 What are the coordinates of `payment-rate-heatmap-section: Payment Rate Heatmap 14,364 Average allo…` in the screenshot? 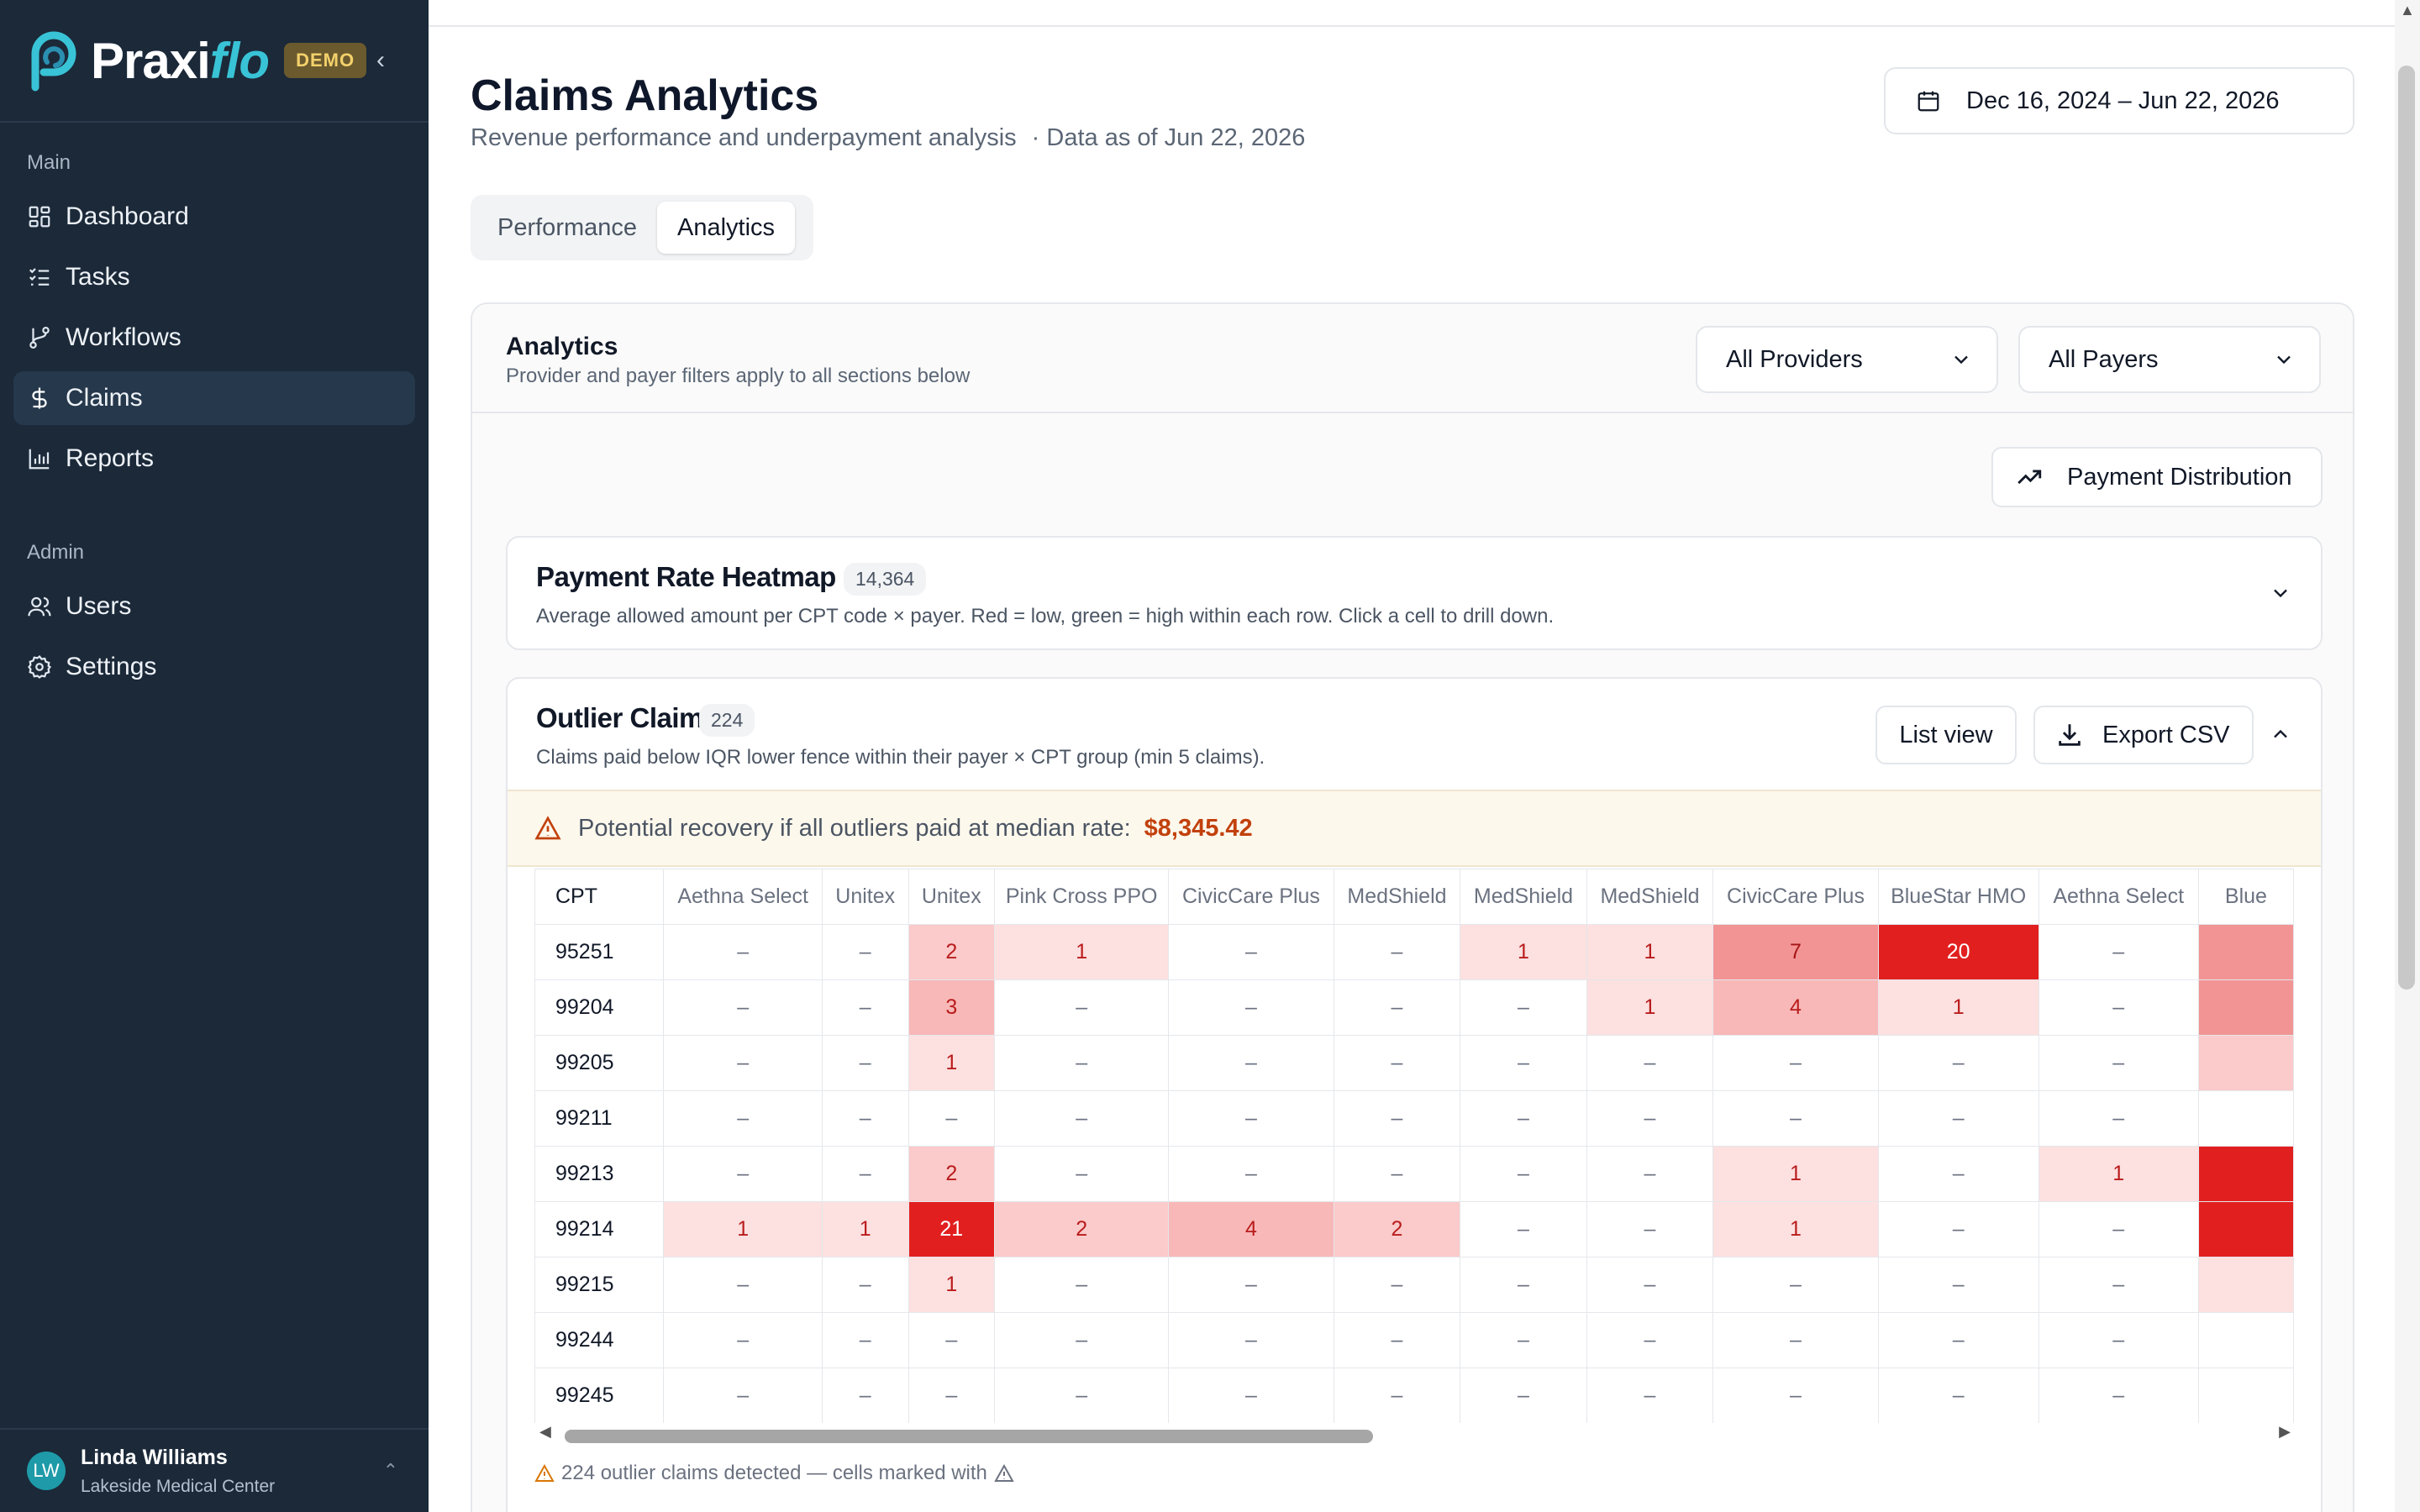 It's located at (1414, 593).